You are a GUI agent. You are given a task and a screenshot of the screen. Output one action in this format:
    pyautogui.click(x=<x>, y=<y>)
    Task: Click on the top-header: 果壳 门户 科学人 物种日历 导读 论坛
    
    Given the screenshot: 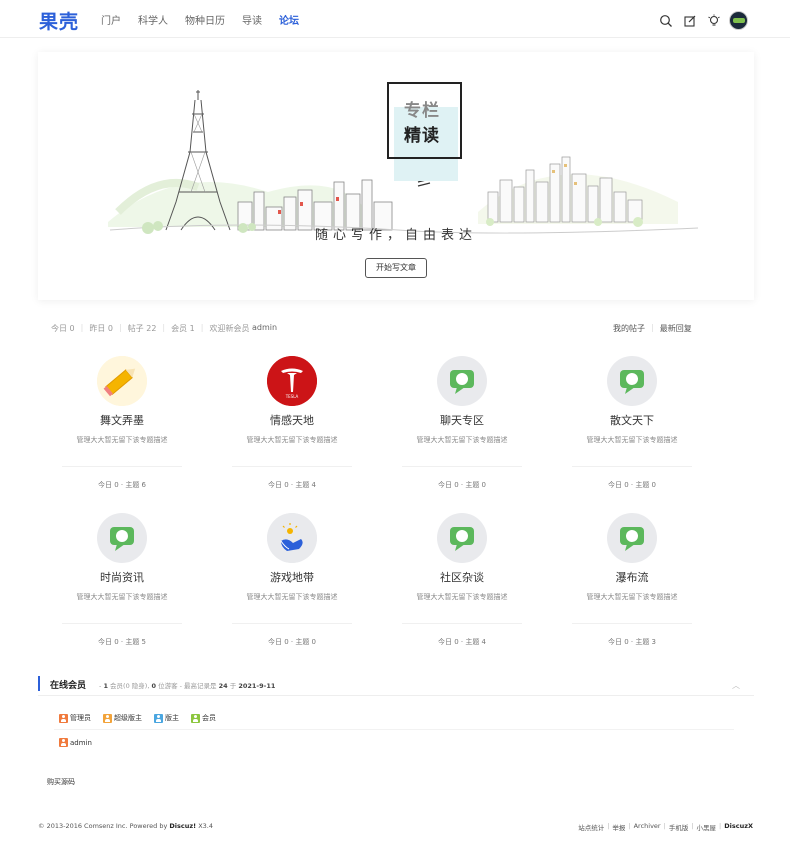 What is the action you would take?
    pyautogui.click(x=395, y=19)
    